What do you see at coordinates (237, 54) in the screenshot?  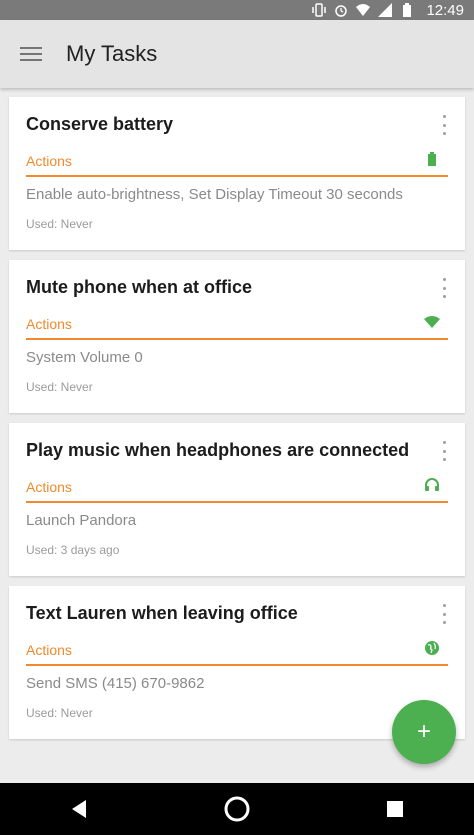 I see `app-bar: My Tasks` at bounding box center [237, 54].